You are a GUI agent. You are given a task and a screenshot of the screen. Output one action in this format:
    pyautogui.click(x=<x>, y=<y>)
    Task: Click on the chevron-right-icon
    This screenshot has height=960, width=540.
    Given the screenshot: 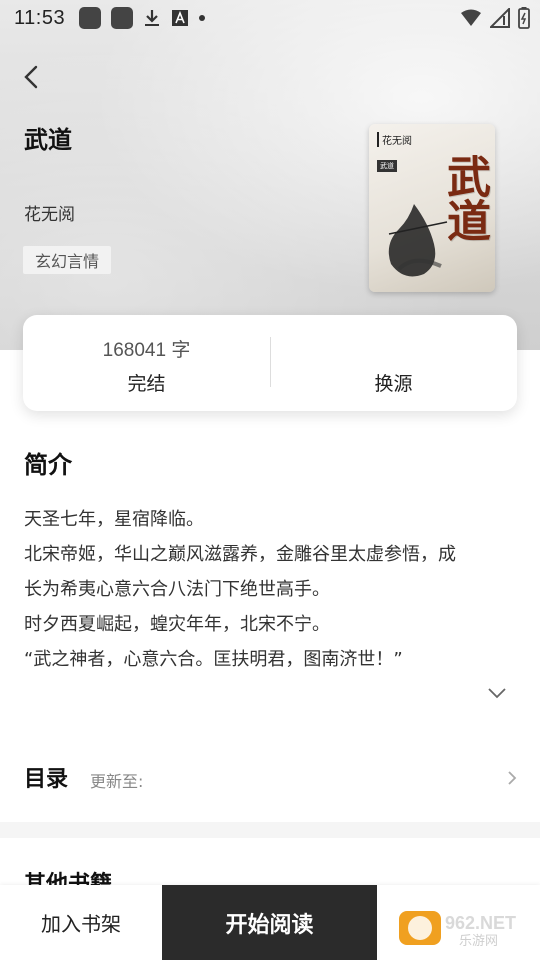 What is the action you would take?
    pyautogui.click(x=512, y=778)
    